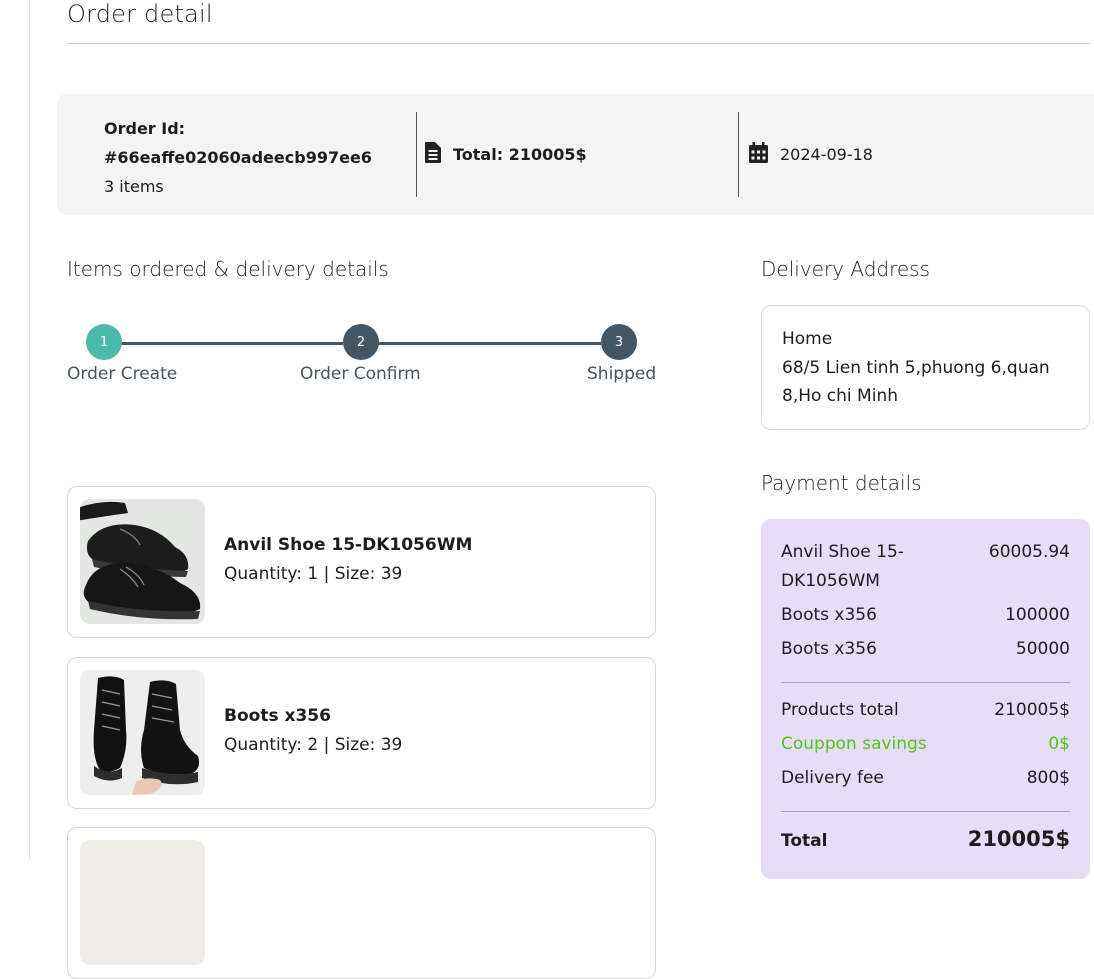  I want to click on step-2-label: Order Confirm, so click(360, 374).